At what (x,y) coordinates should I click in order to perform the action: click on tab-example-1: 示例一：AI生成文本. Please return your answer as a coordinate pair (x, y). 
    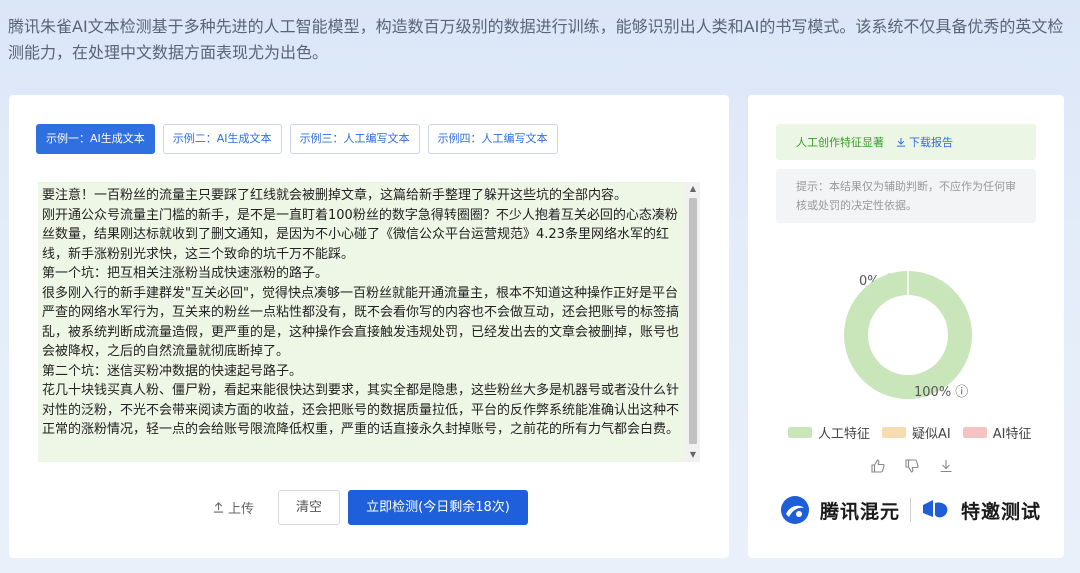
    Looking at the image, I should click on (95, 139).